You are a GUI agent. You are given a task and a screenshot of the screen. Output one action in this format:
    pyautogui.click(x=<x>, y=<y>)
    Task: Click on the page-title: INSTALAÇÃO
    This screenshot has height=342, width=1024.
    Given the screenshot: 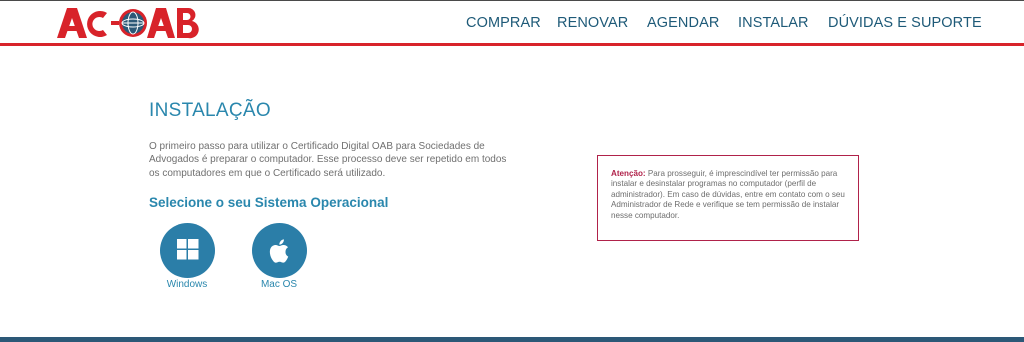 What is the action you would take?
    pyautogui.click(x=210, y=110)
    